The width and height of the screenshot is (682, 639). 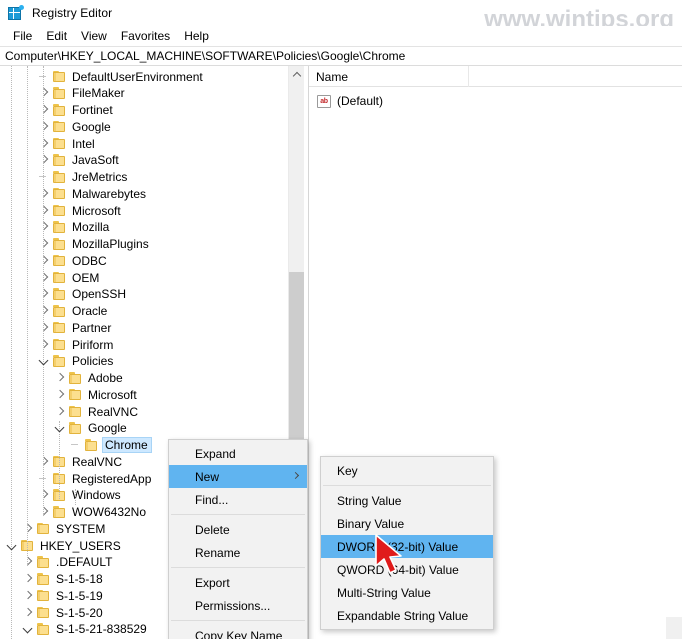 What do you see at coordinates (360, 101) in the screenshot?
I see `value-name: (Default)` at bounding box center [360, 101].